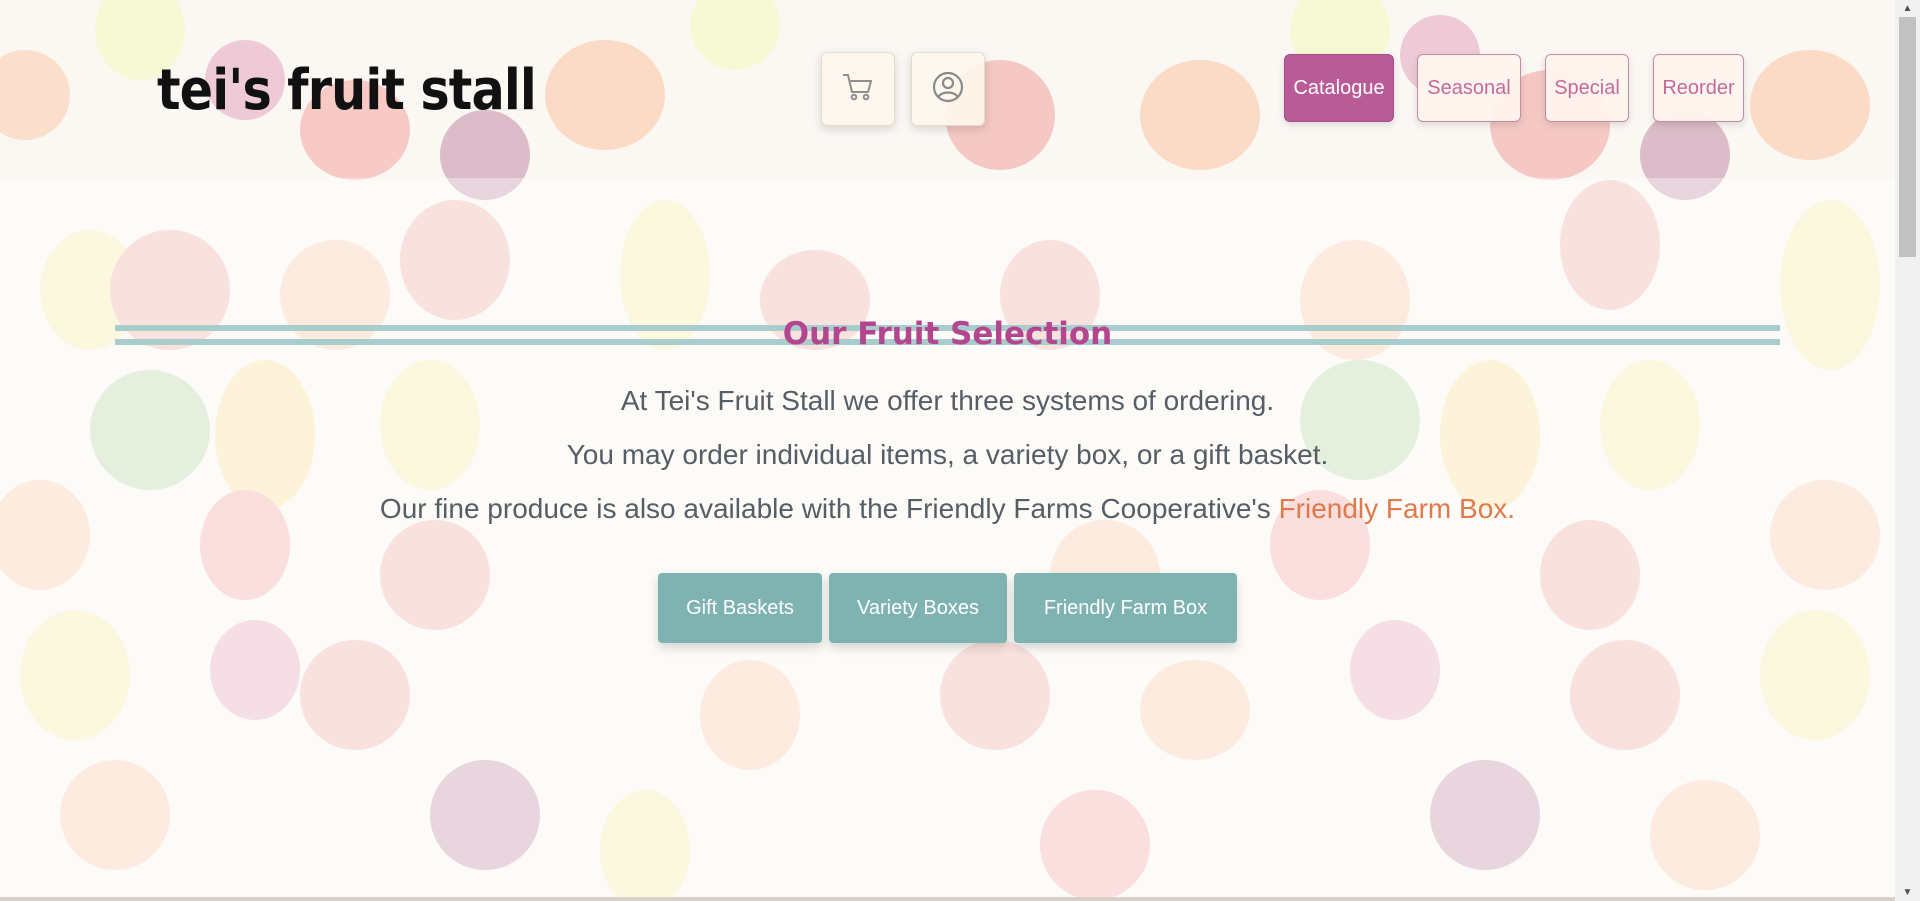 Image resolution: width=1920 pixels, height=901 pixels. Describe the element at coordinates (918, 608) in the screenshot. I see `variety-boxes-button: Variety Boxes` at that location.